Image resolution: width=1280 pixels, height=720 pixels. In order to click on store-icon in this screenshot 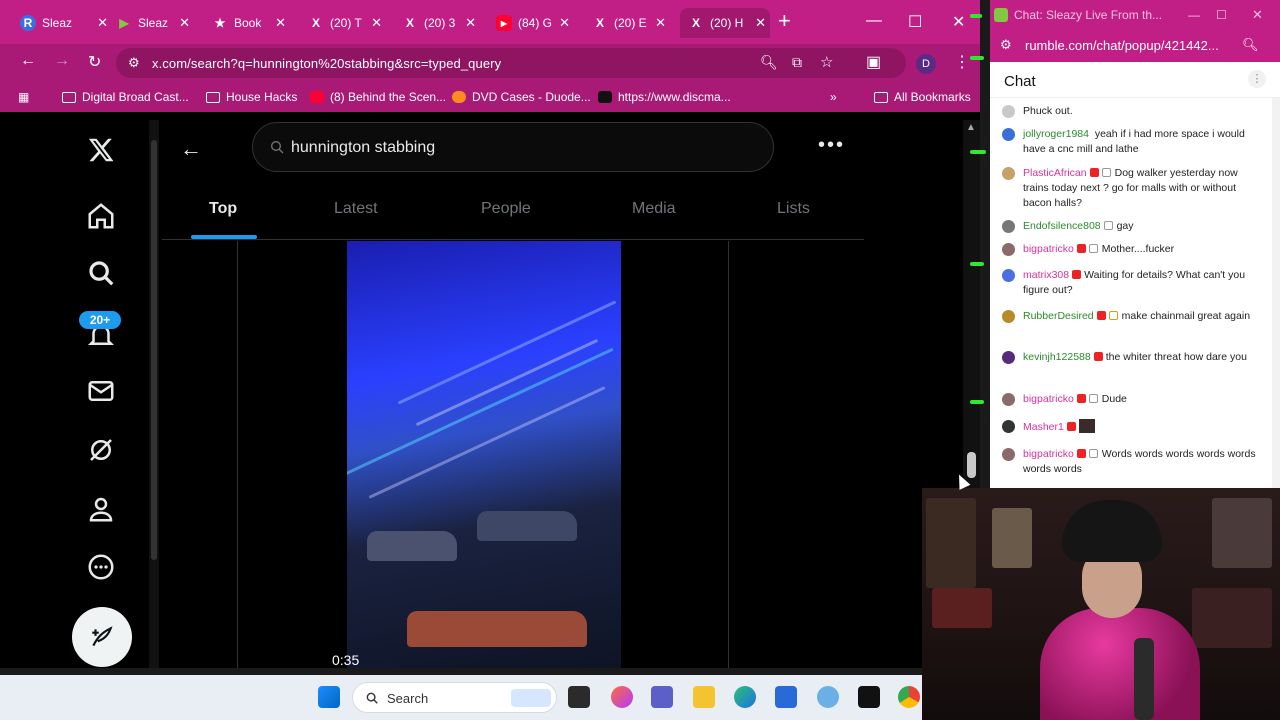, I will do `click(786, 697)`.